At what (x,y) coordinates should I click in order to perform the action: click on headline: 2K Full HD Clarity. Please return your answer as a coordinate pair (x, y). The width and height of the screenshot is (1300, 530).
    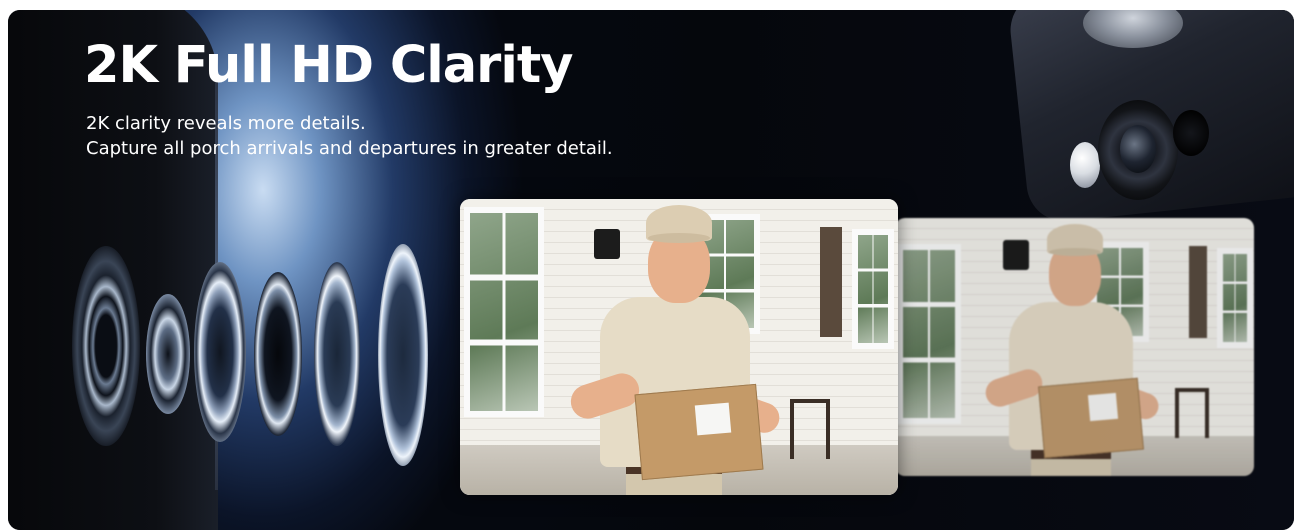
    Looking at the image, I should click on (328, 65).